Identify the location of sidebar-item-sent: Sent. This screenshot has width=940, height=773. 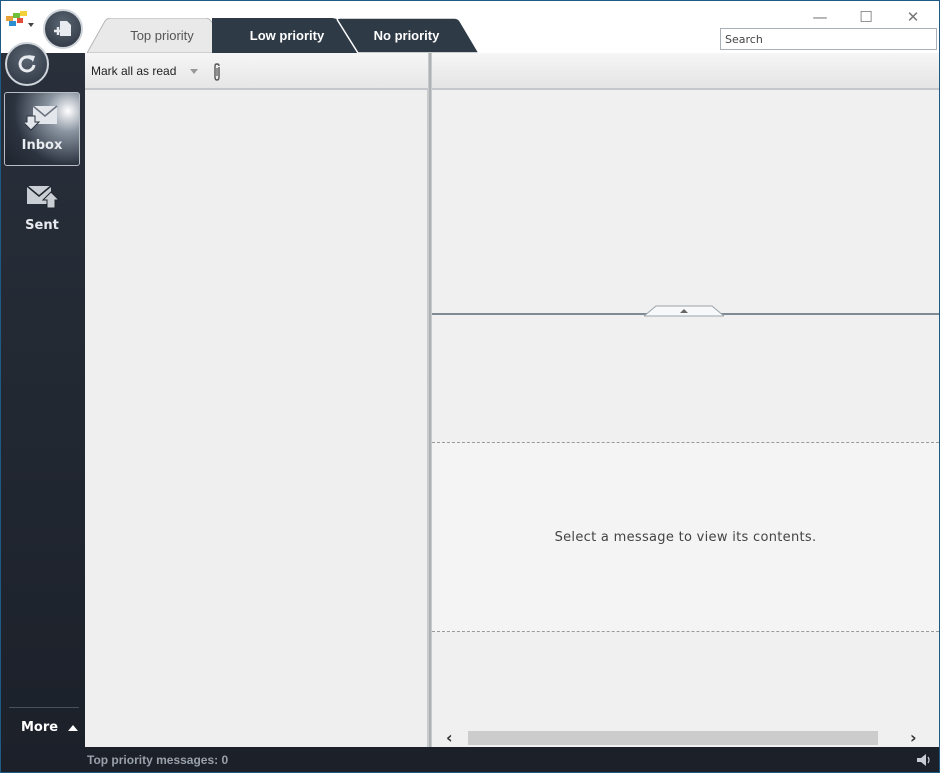
(42, 208).